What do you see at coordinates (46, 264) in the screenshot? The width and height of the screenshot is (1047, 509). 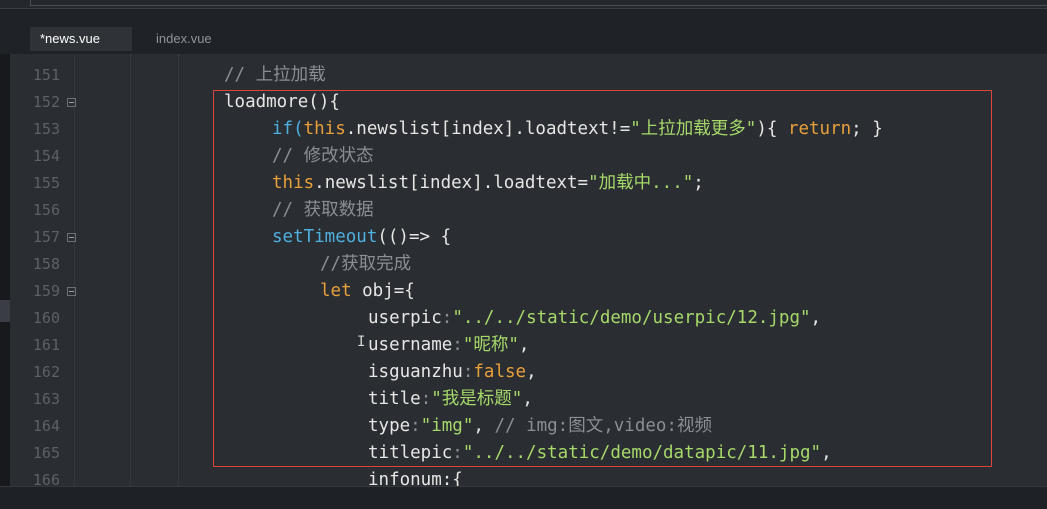 I see `line-number: 158` at bounding box center [46, 264].